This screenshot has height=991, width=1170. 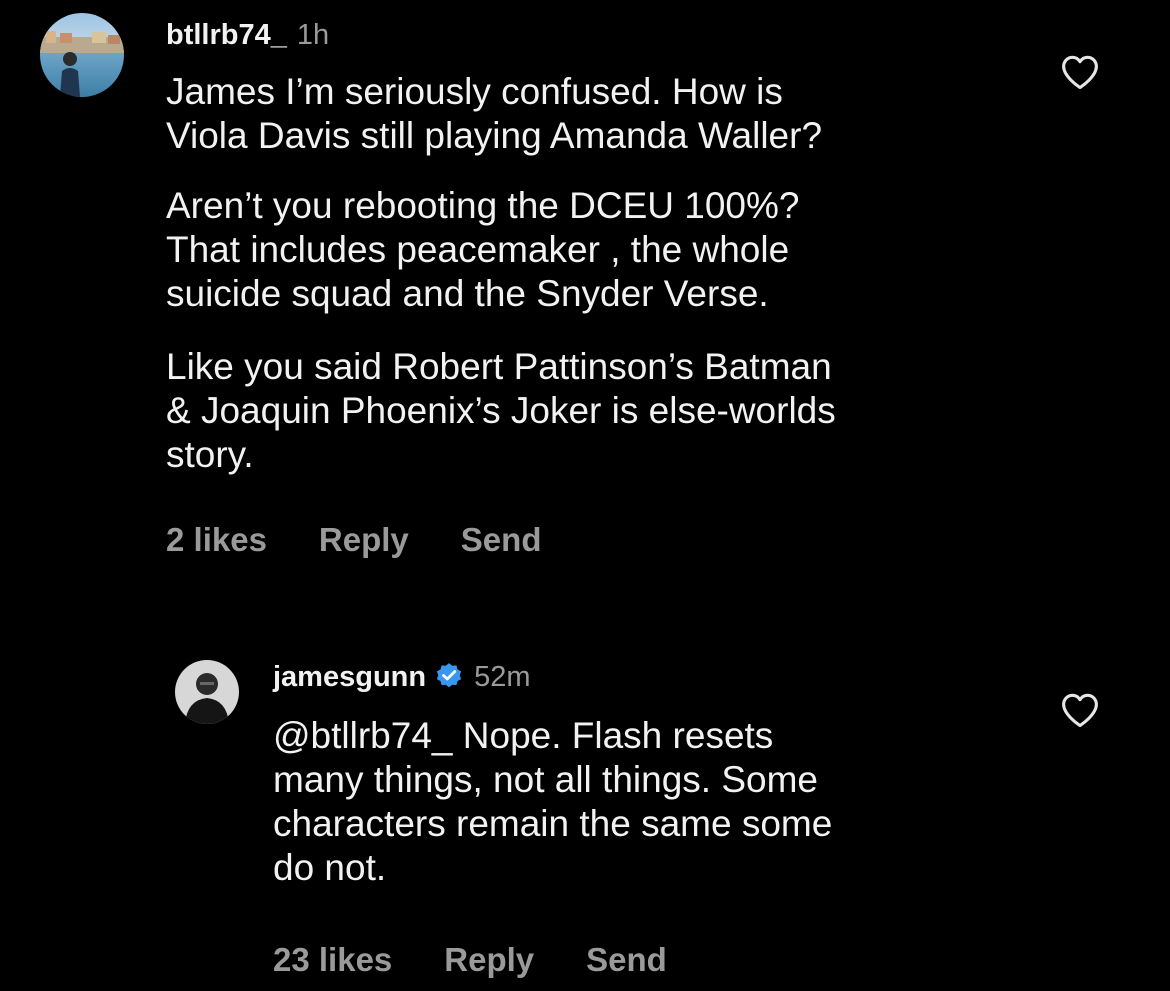 I want to click on comment-actions: 2 likes Reply Send, so click(x=353, y=540).